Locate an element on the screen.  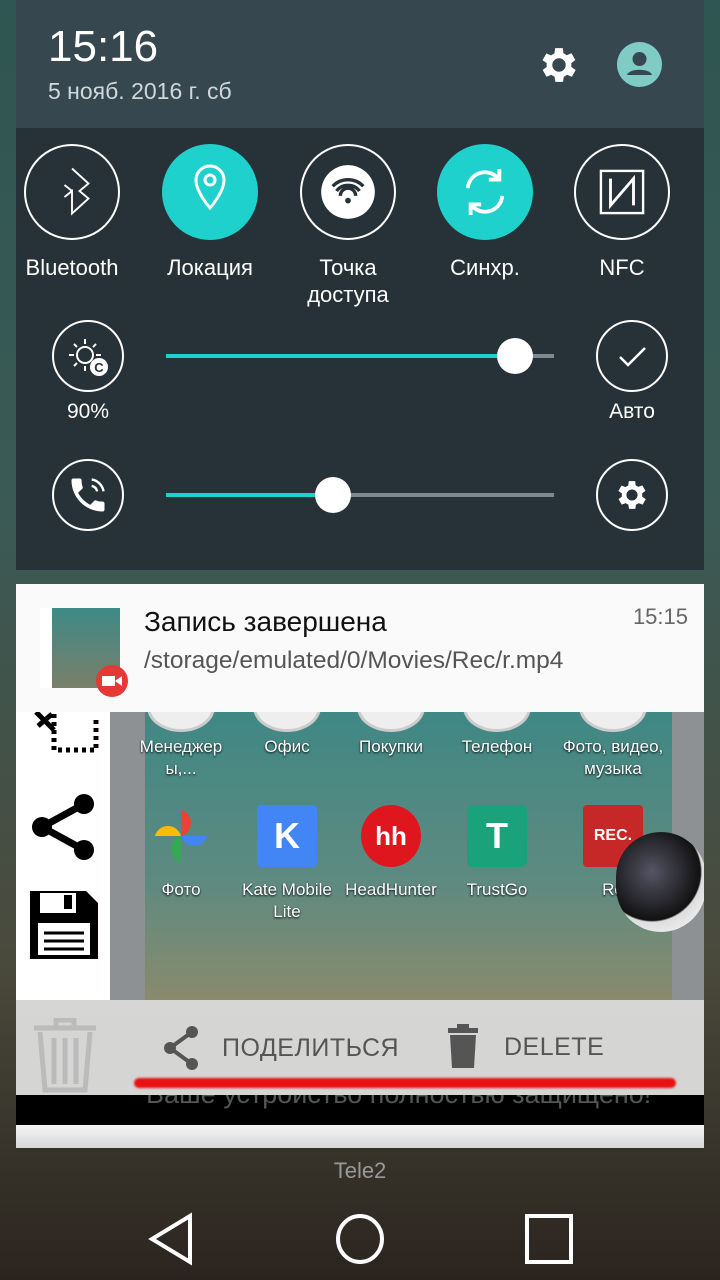
home-button is located at coordinates (360, 1239).